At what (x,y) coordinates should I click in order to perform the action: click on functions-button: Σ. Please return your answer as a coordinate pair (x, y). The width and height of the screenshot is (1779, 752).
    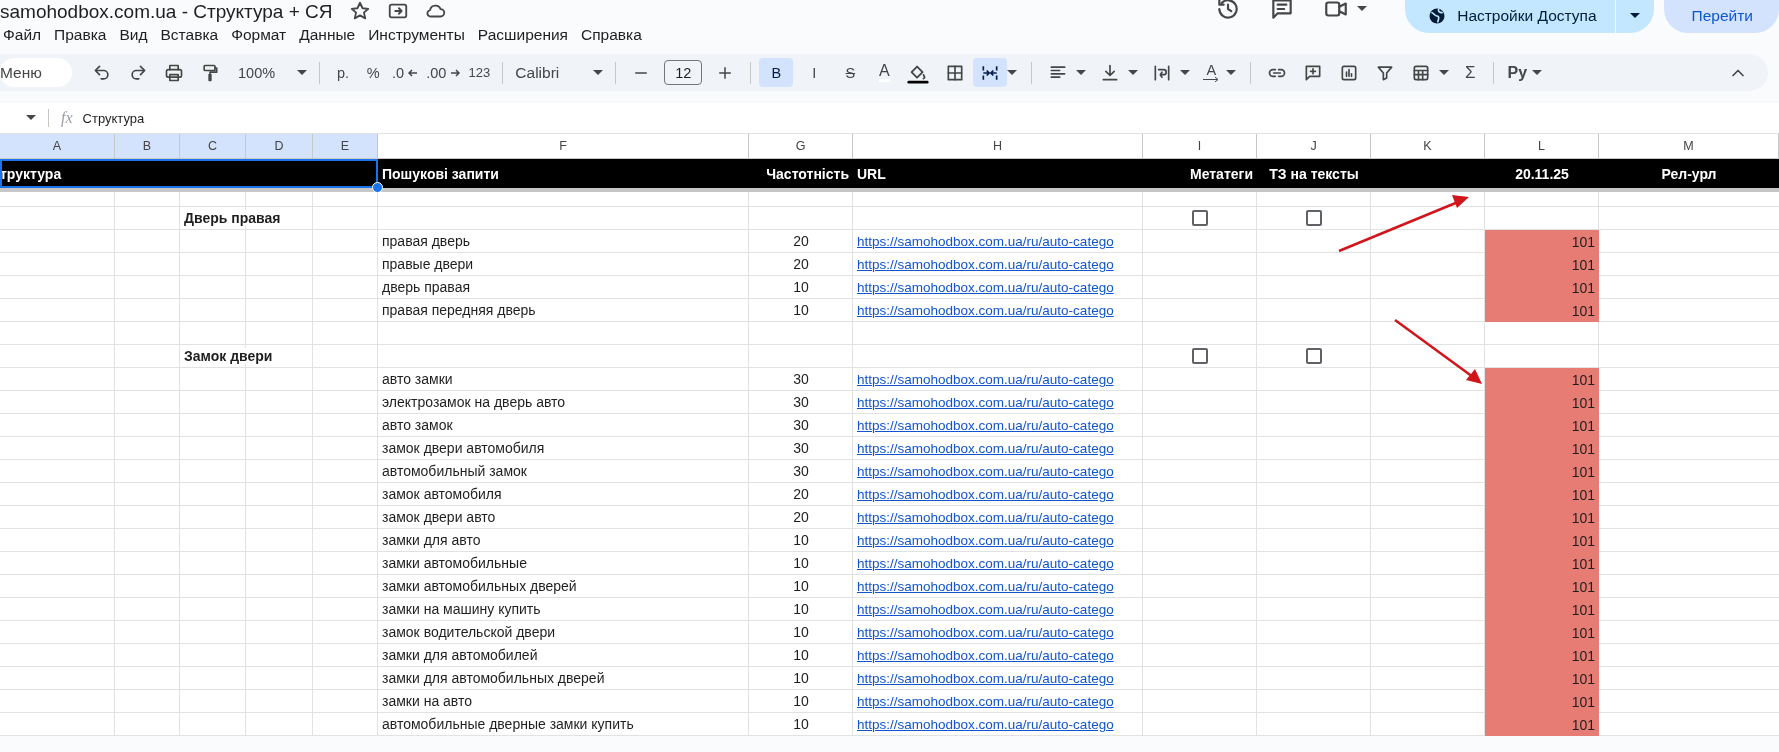
    Looking at the image, I should click on (1470, 72).